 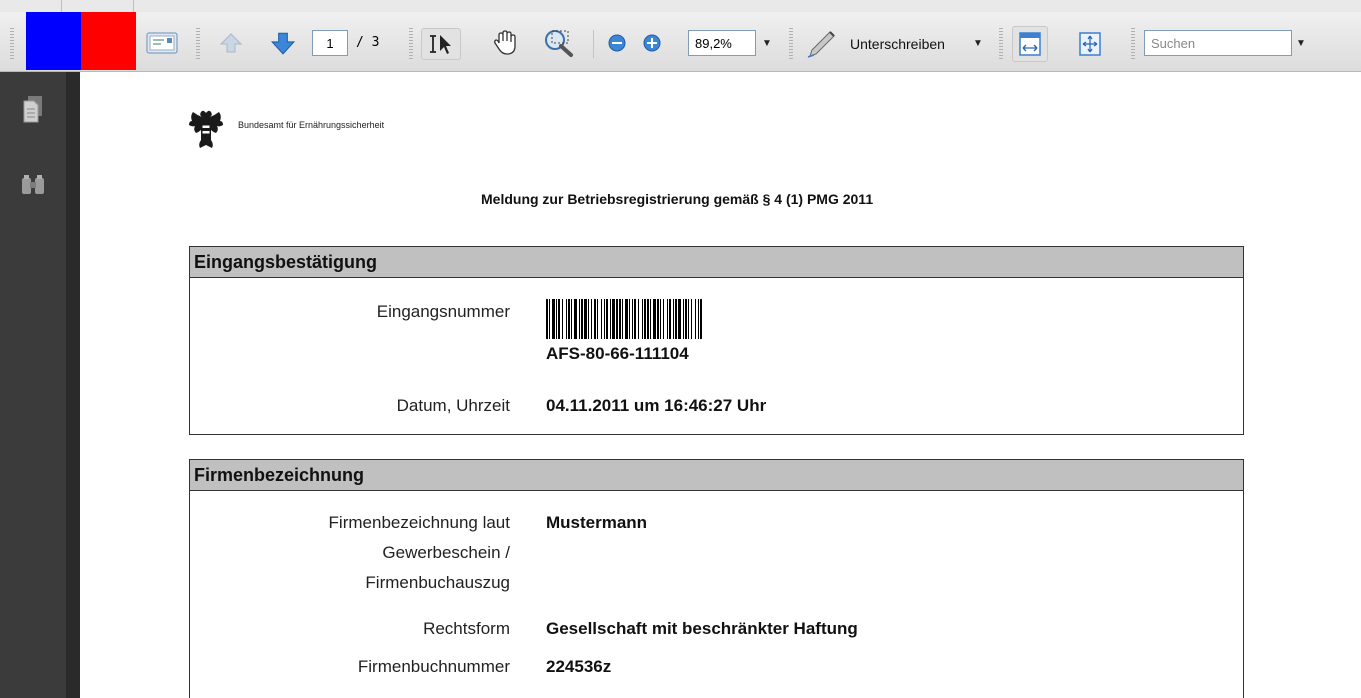 I want to click on text-select-cursor-icon, so click(x=441, y=44).